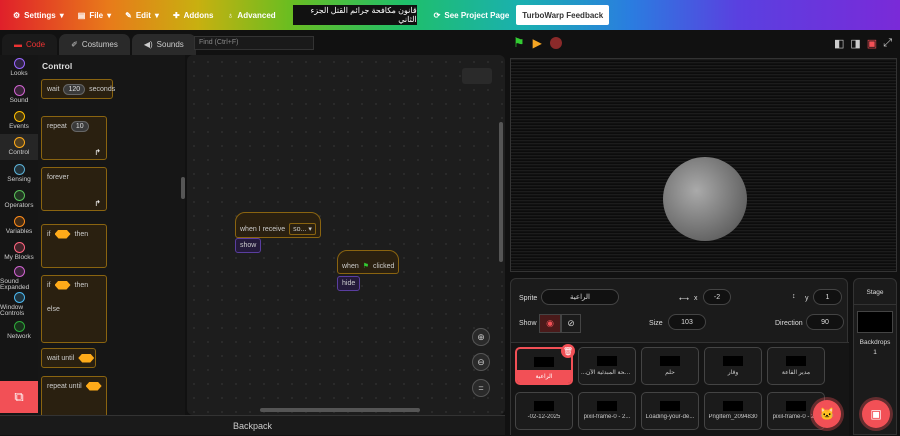 This screenshot has height=436, width=900. I want to click on hide-sprite-button: ⊘, so click(571, 323).